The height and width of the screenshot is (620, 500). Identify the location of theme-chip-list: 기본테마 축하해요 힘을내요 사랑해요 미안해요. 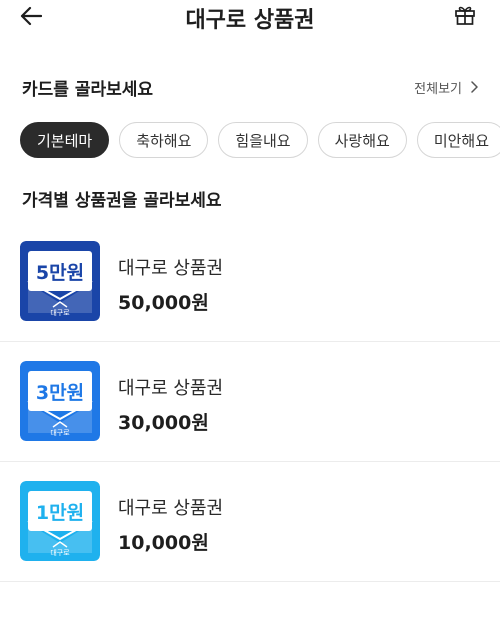
(260, 140).